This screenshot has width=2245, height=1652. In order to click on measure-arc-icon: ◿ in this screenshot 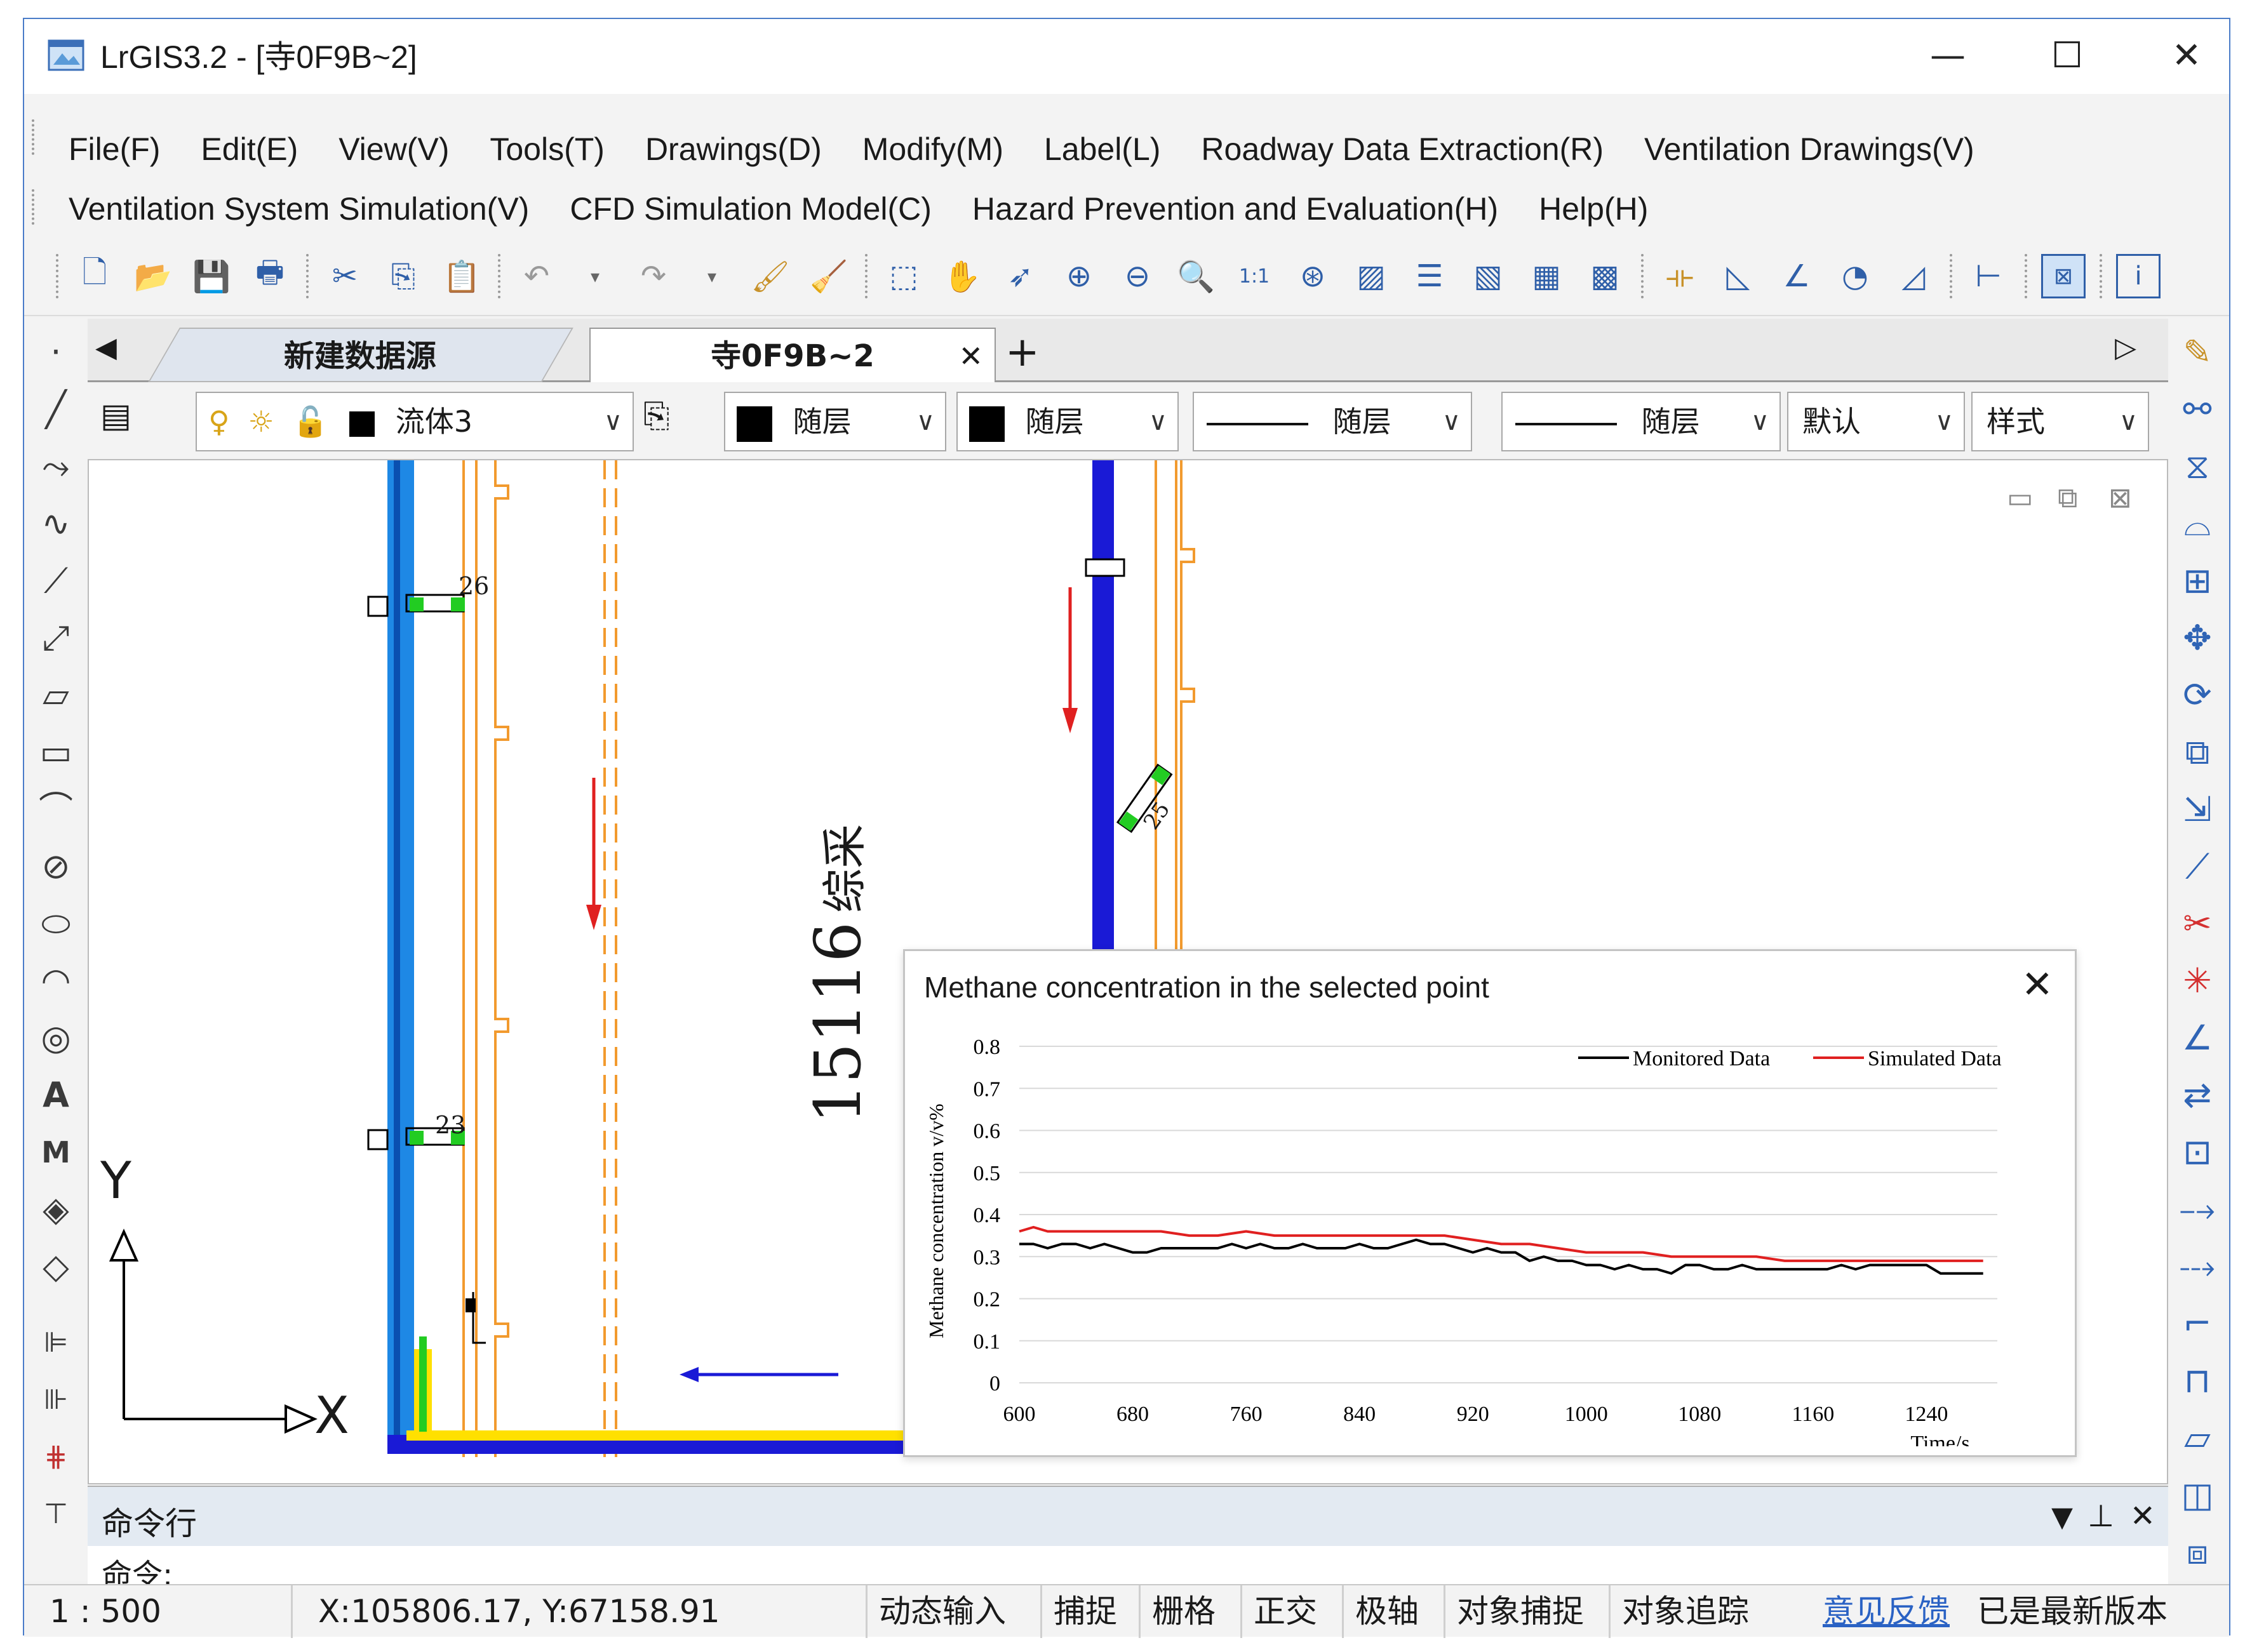, I will do `click(1913, 276)`.